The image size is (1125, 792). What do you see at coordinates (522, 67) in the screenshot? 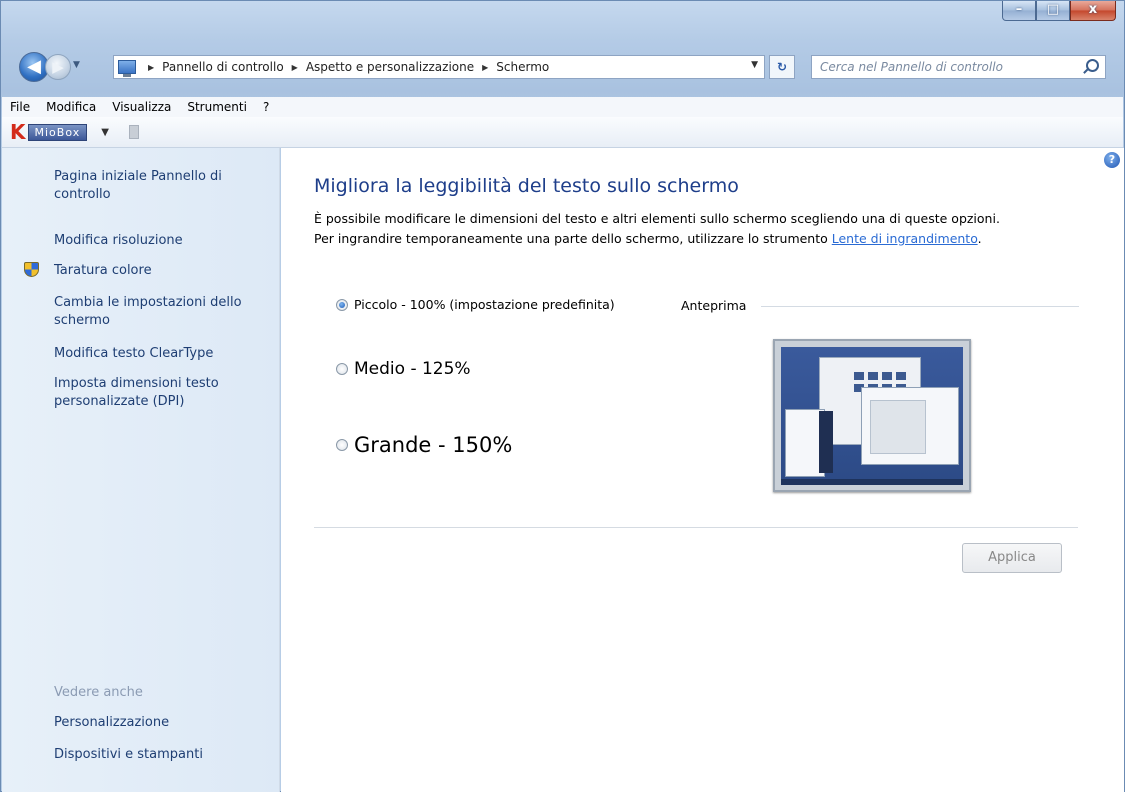
I see `breadcrumb-display: Schermo` at bounding box center [522, 67].